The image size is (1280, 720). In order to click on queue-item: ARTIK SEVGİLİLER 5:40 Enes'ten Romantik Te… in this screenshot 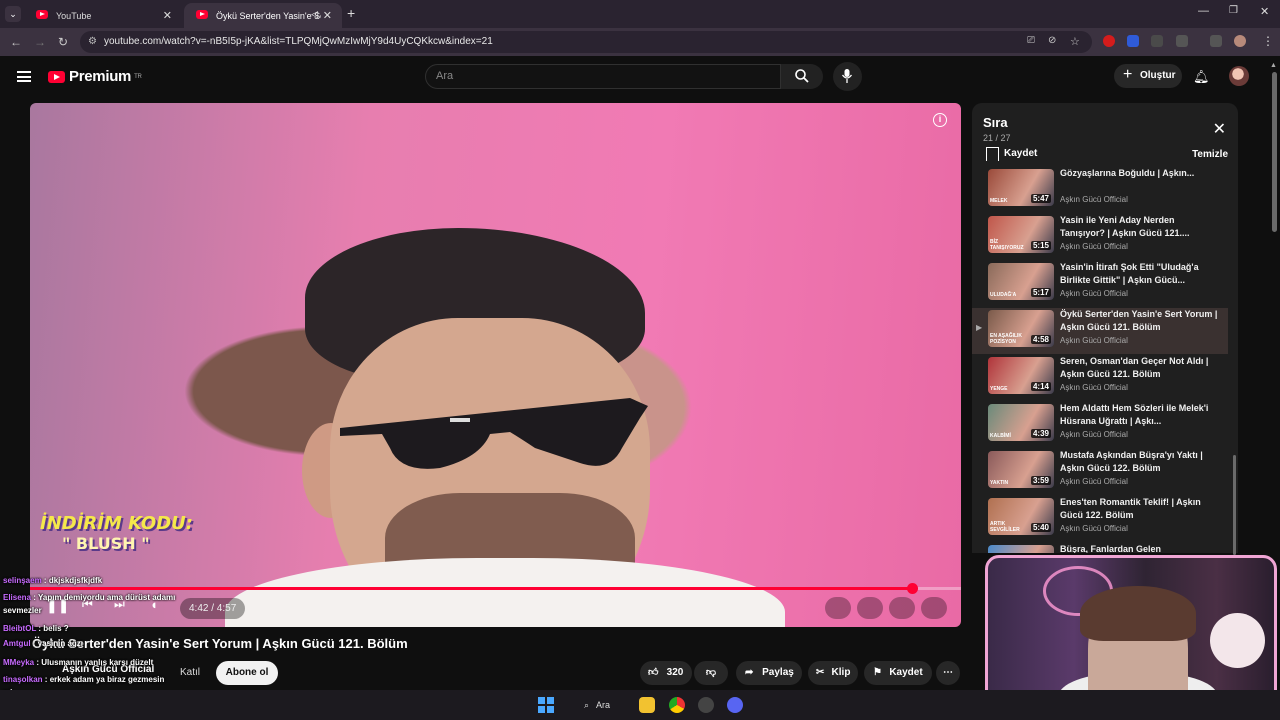, I will do `click(1100, 519)`.